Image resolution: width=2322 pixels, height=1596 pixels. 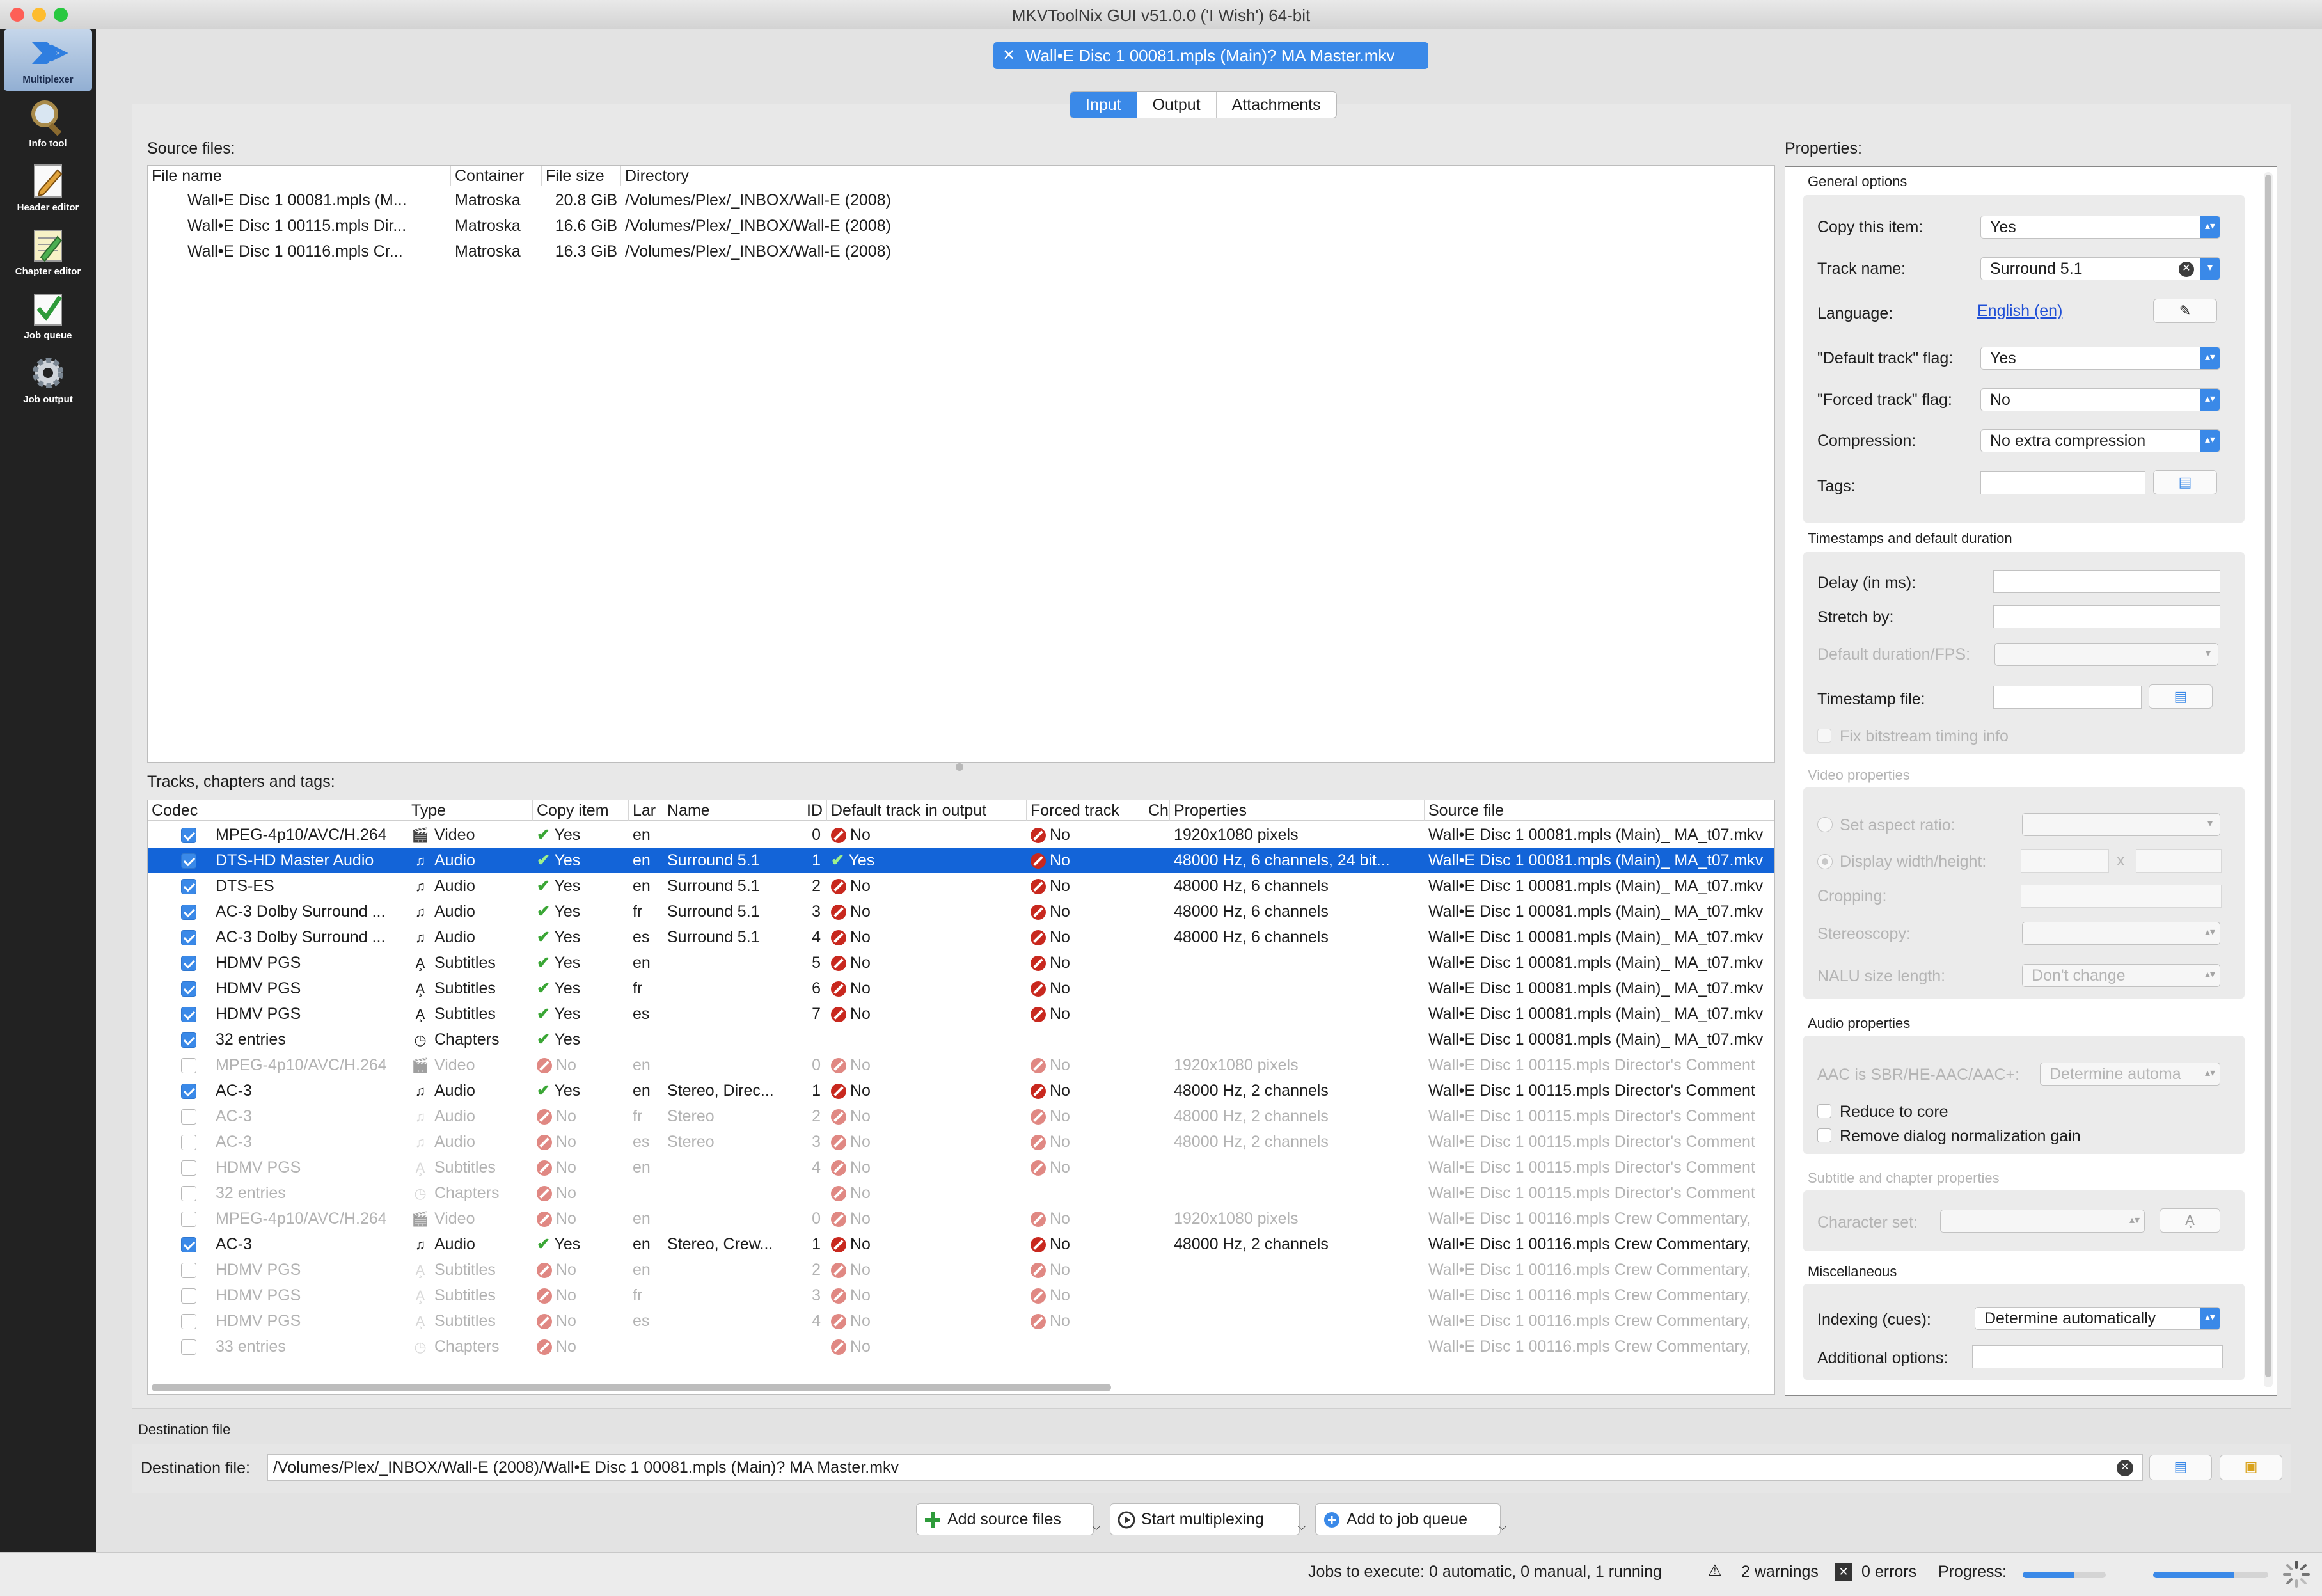 What do you see at coordinates (1502, 1526) in the screenshot?
I see `add-queue-menu-arrow: ⌵` at bounding box center [1502, 1526].